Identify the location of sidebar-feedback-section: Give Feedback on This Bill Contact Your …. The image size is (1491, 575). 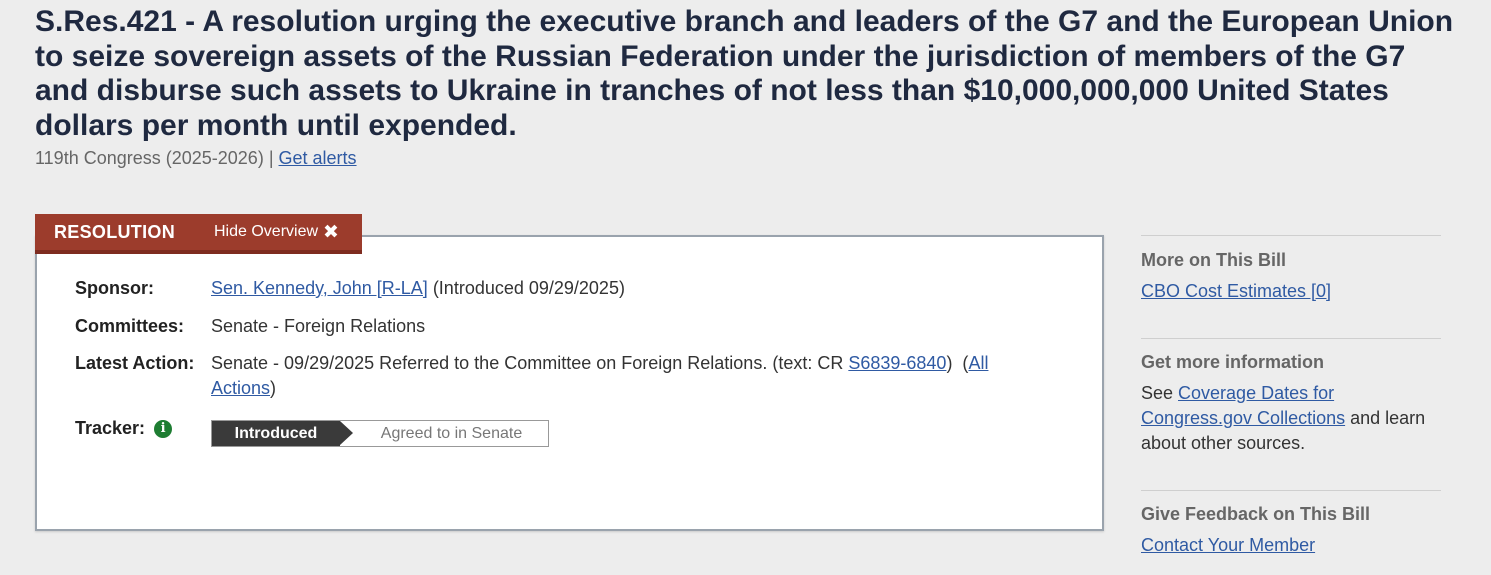
(1291, 524).